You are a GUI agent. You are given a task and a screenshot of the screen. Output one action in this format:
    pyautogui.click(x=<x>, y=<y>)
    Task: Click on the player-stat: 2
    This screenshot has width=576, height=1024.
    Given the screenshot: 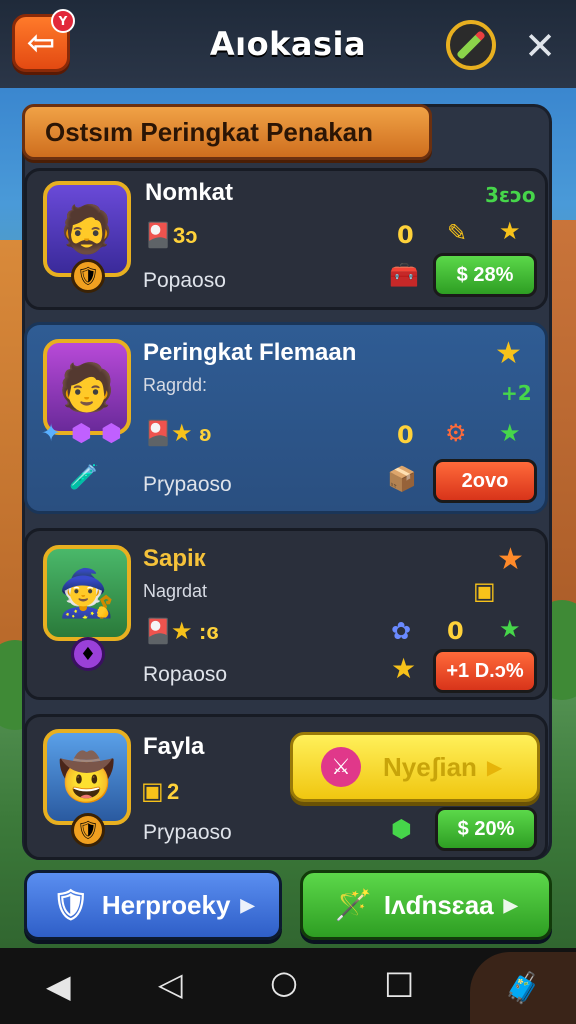 What is the action you would take?
    pyautogui.click(x=173, y=791)
    